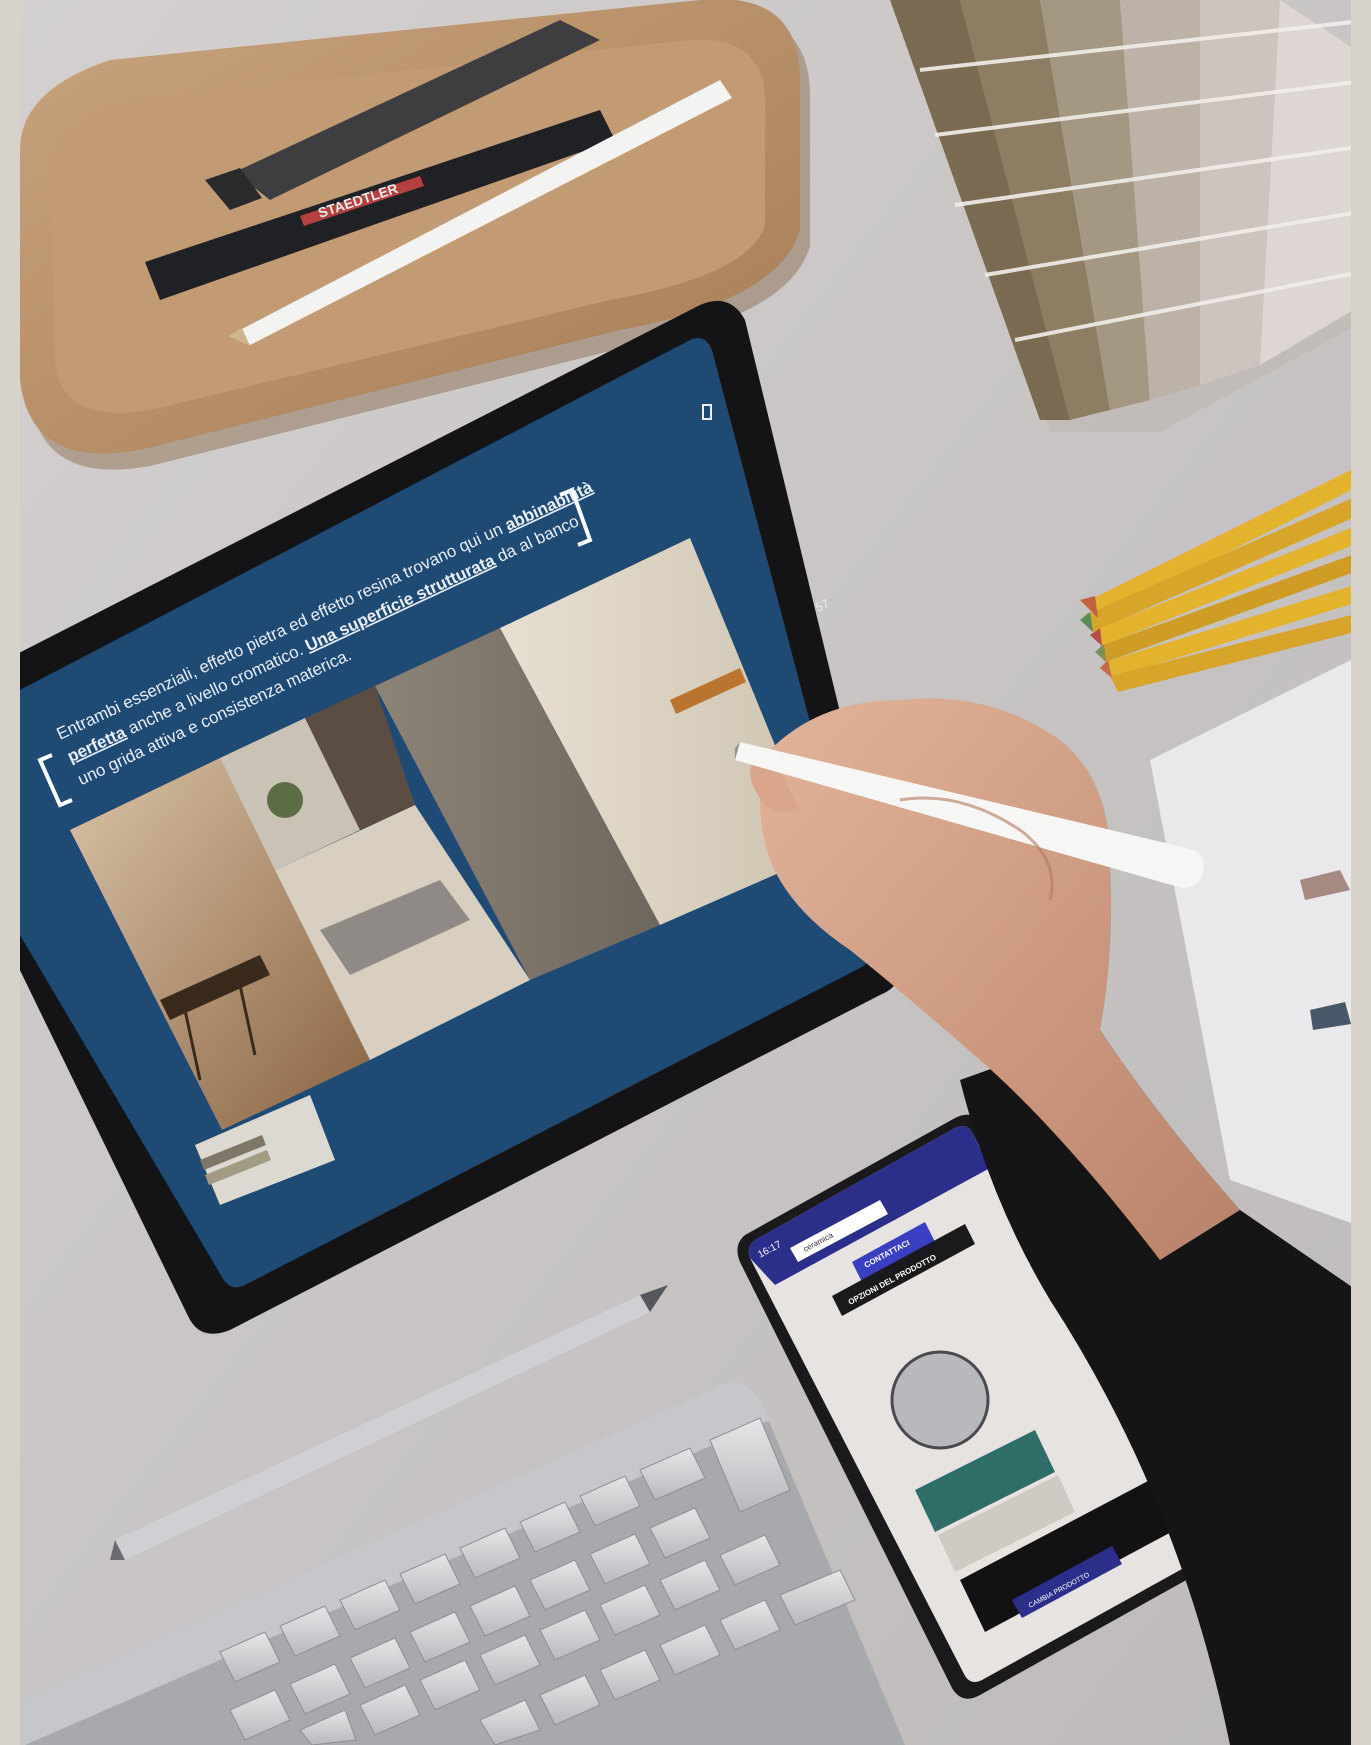 This screenshot has width=1371, height=1745. What do you see at coordinates (940, 1400) in the screenshot?
I see `phone-mirror` at bounding box center [940, 1400].